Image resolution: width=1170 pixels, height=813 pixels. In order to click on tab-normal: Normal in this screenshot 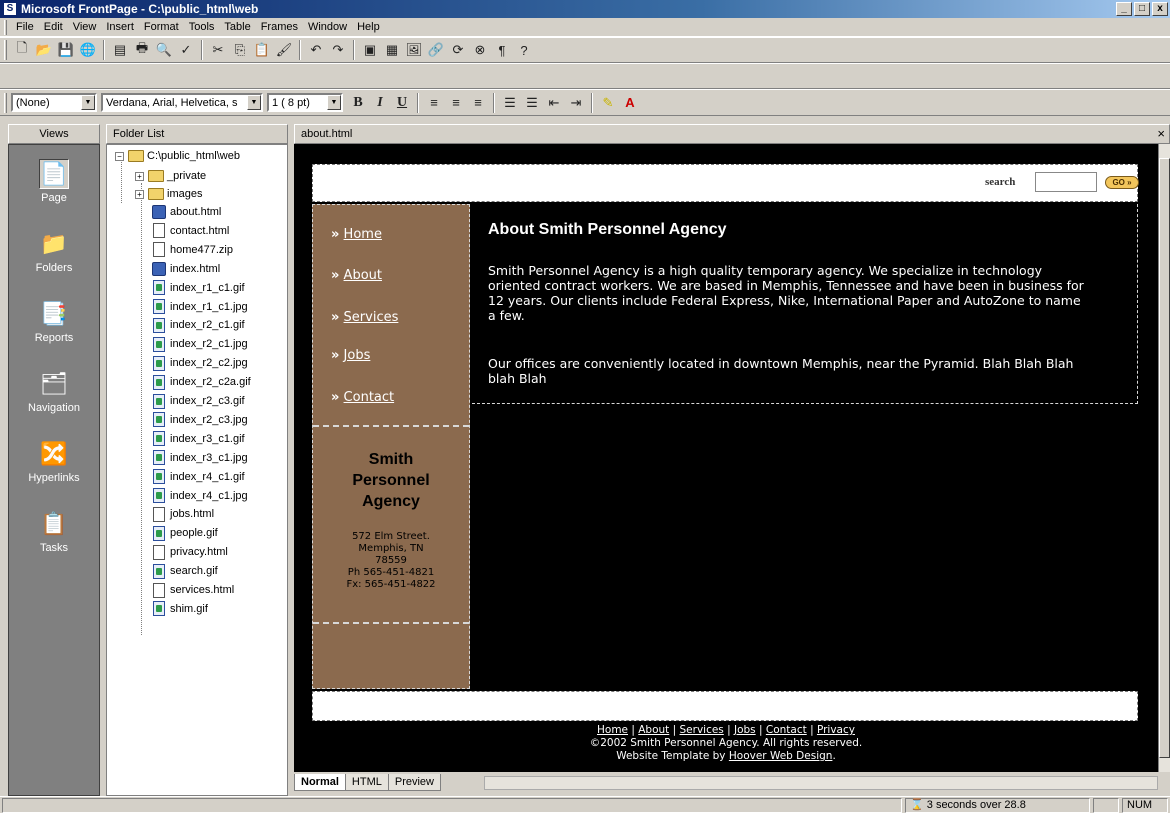, I will do `click(320, 782)`.